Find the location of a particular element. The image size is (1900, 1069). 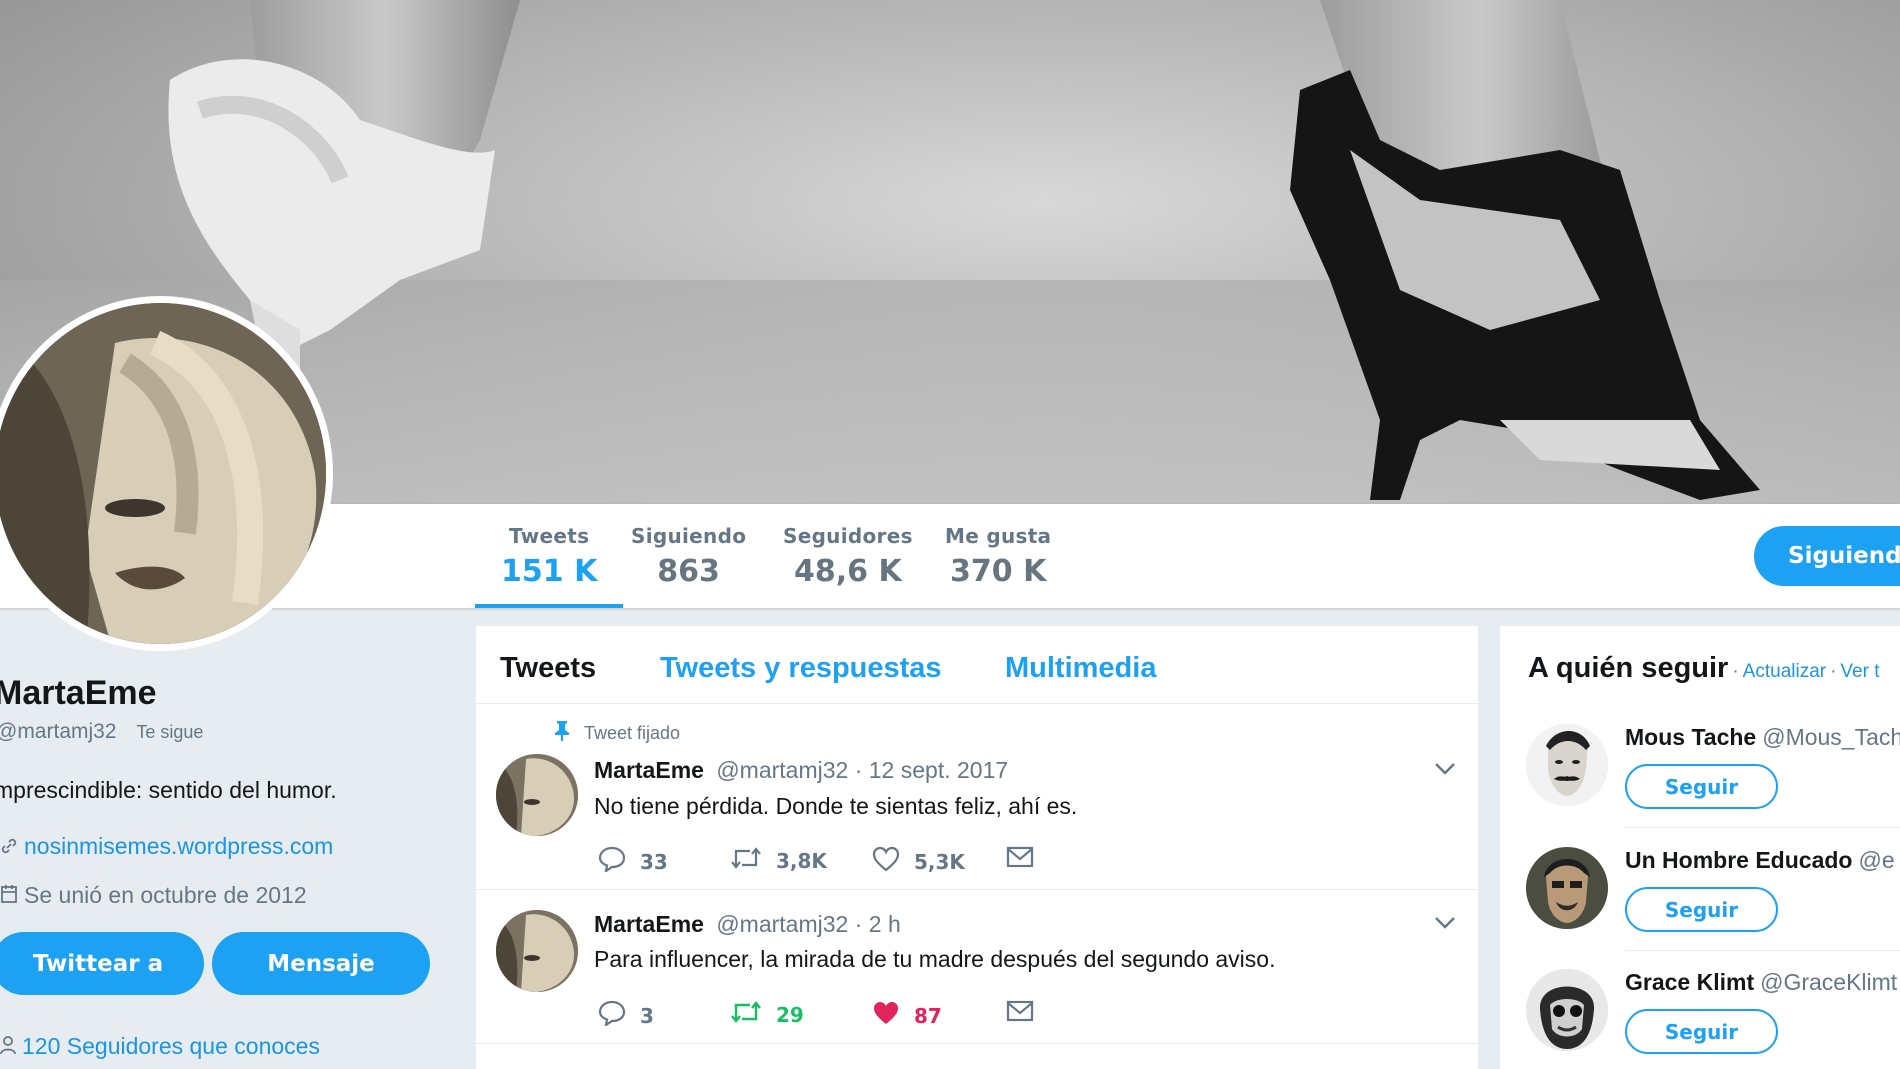

reply-count: 3 is located at coordinates (647, 1015).